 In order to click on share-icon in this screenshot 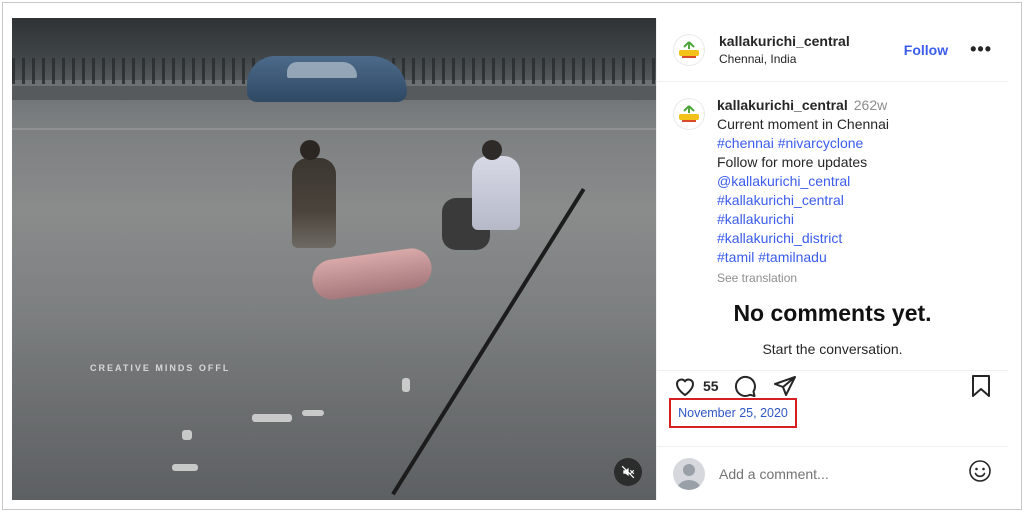, I will do `click(784, 385)`.